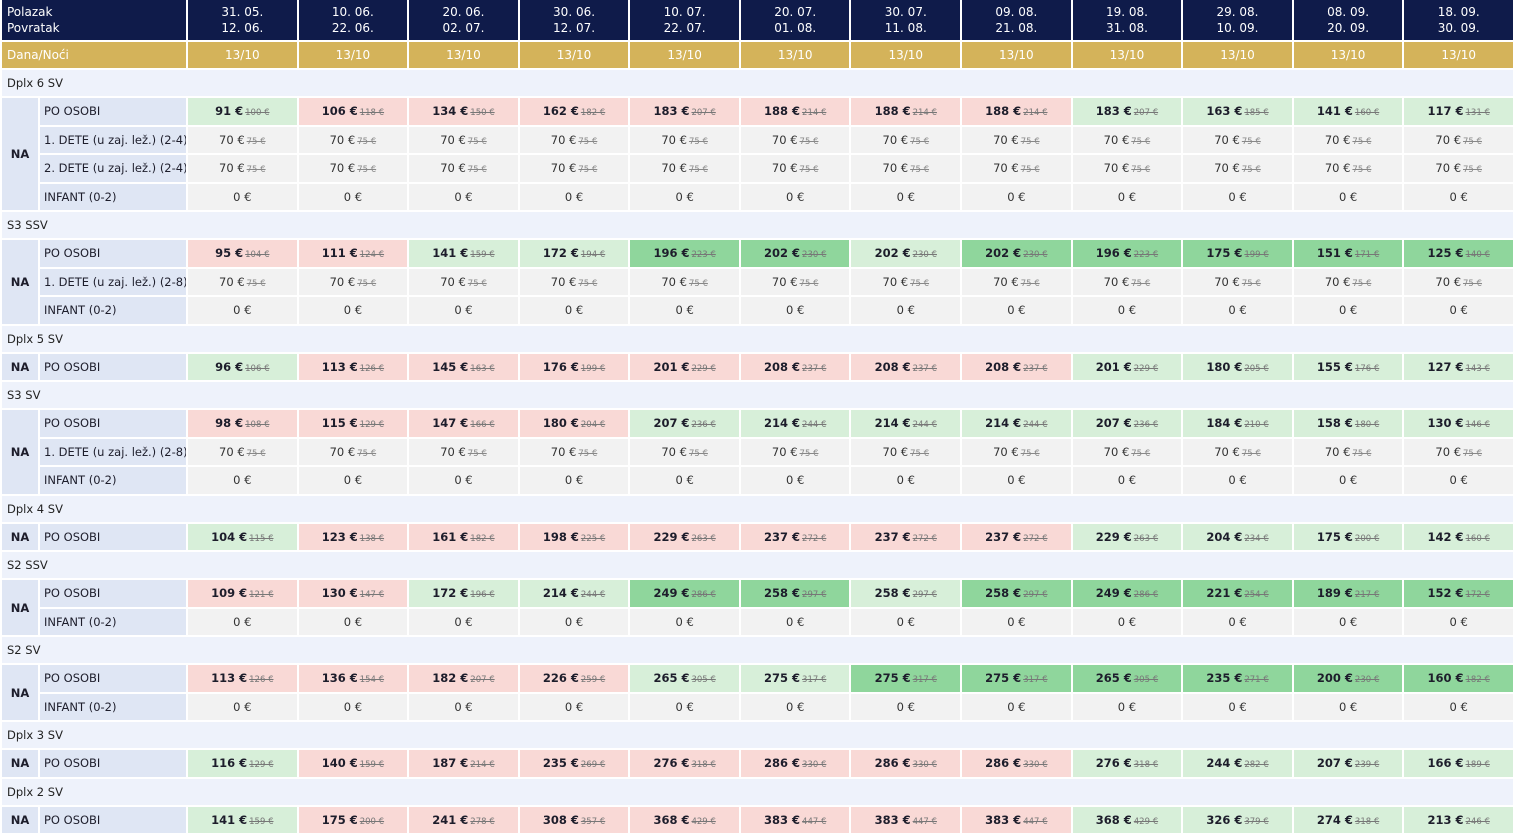 This screenshot has width=1517, height=837. I want to click on price-cell: 152 €172 €, so click(1458, 593).